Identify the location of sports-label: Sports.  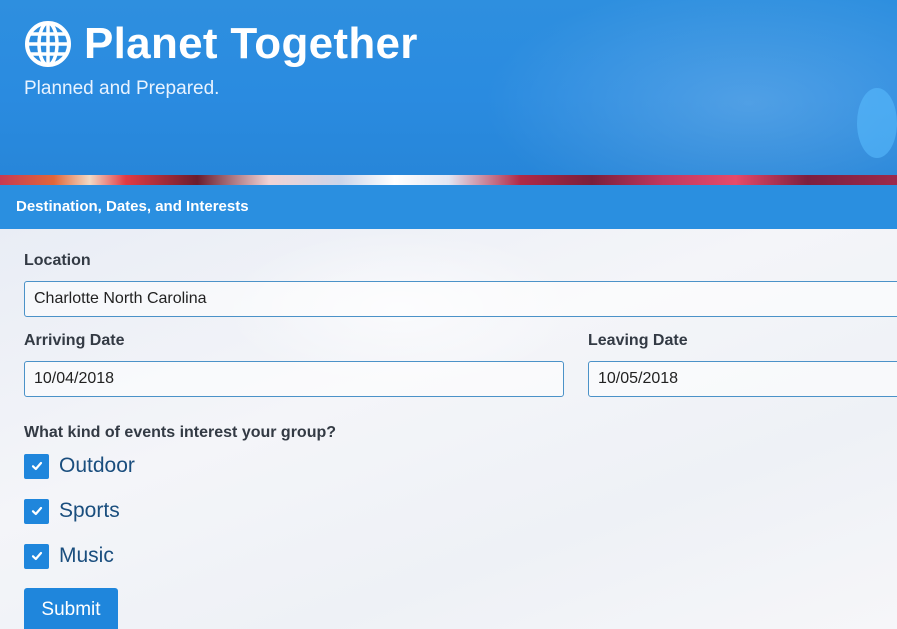
(89, 510).